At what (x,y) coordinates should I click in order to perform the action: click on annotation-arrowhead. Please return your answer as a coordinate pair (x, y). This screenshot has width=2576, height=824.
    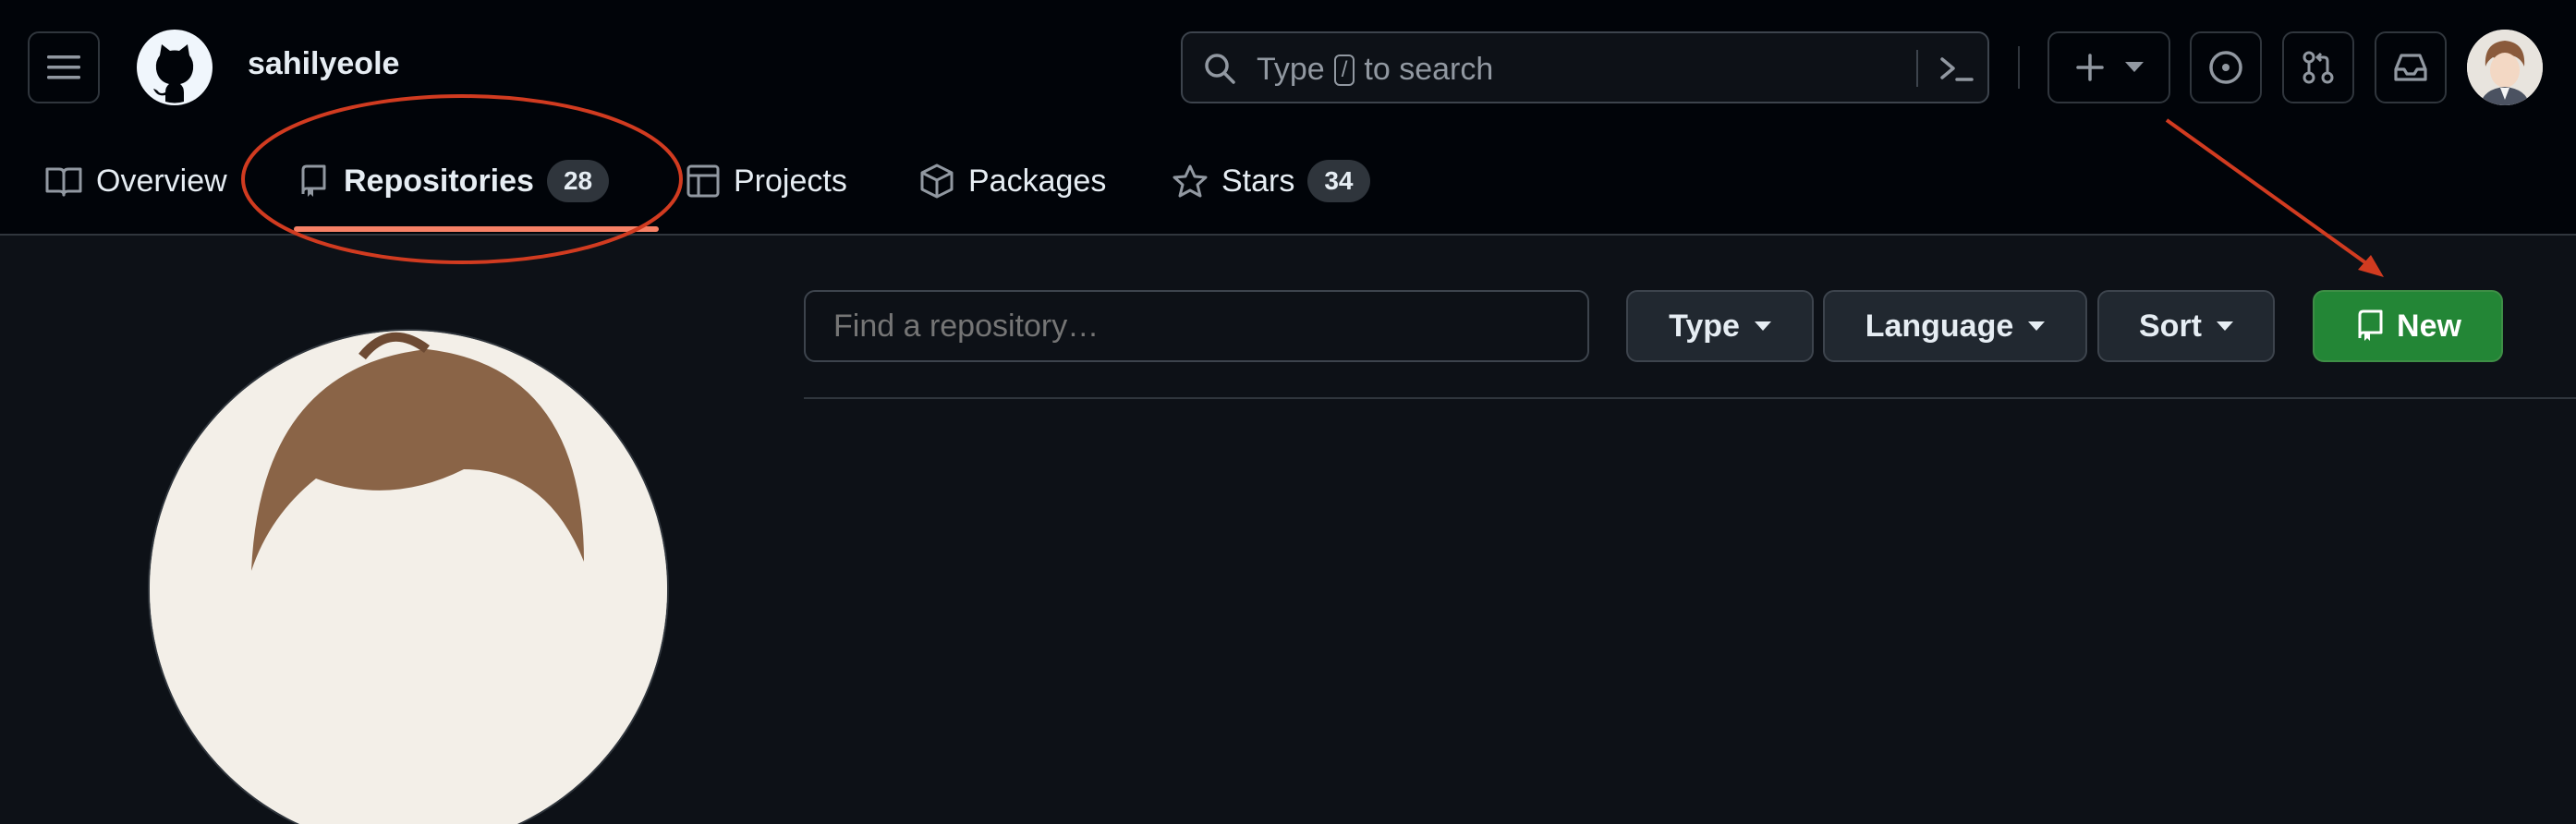
    Looking at the image, I should click on (2371, 266).